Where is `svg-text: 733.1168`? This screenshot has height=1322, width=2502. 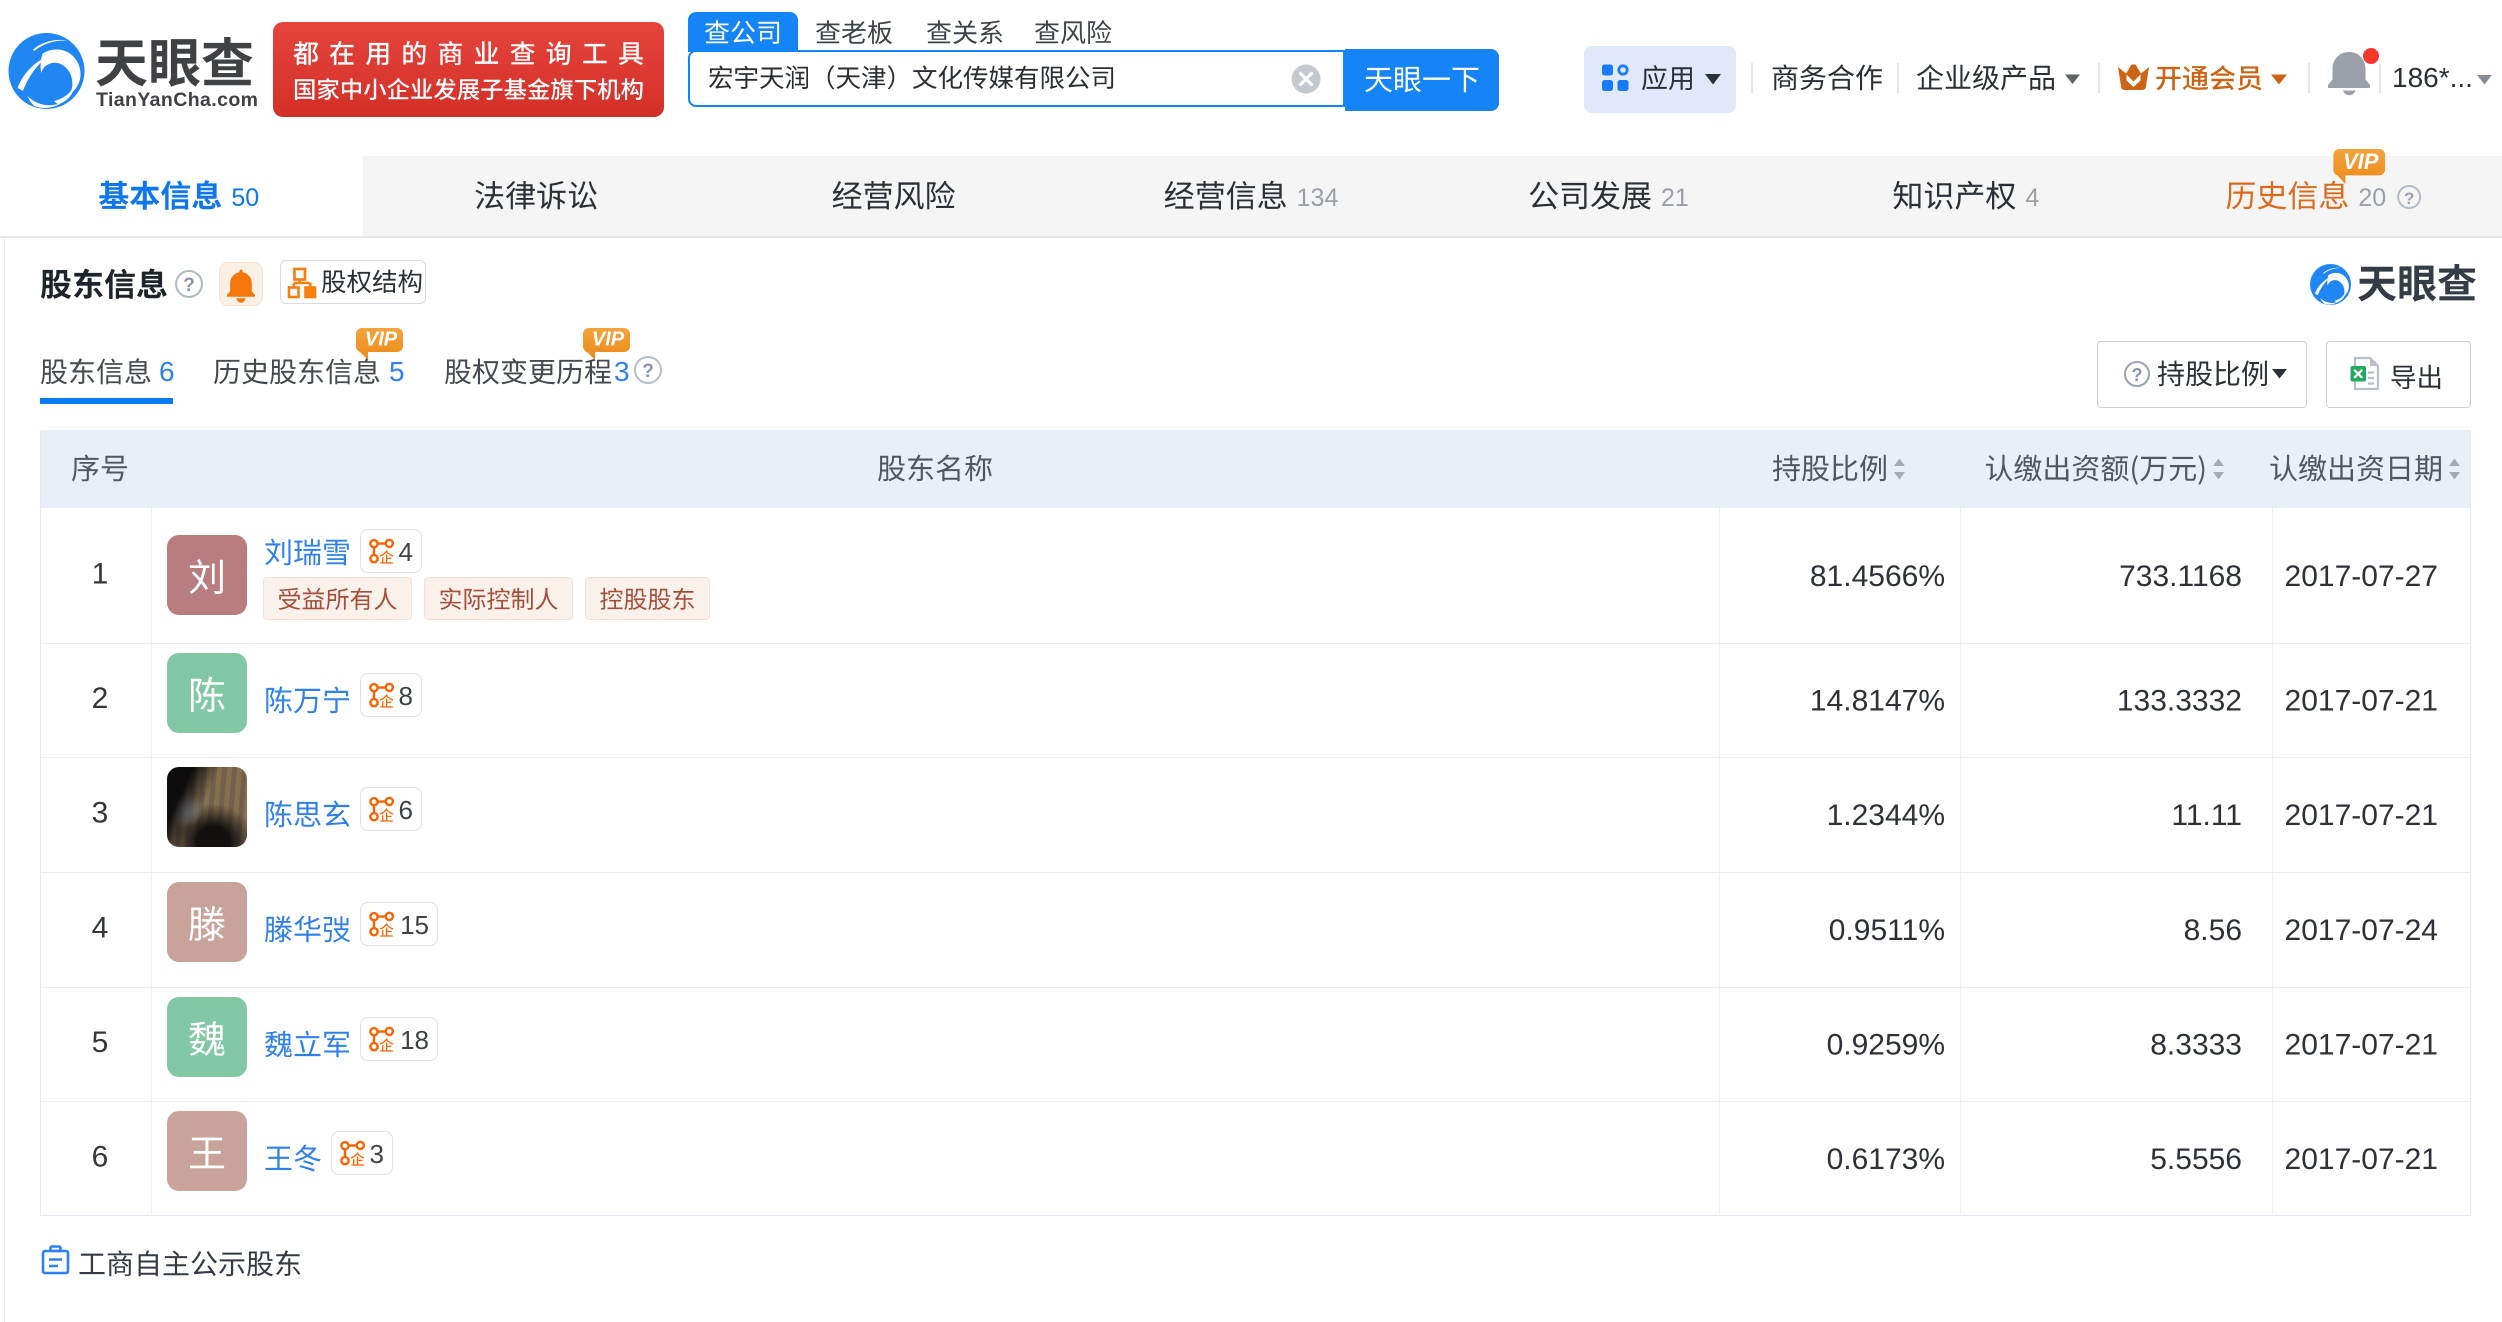
svg-text: 733.1168 is located at coordinates (2180, 576).